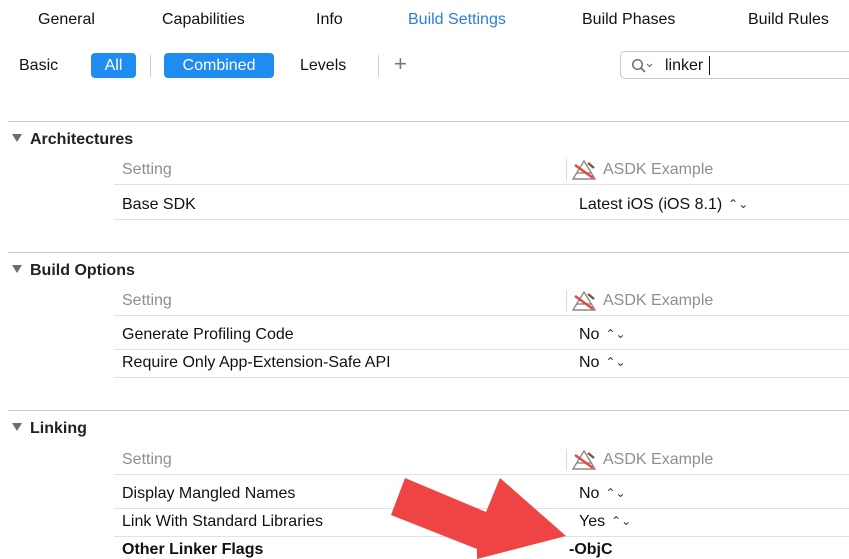  I want to click on setting-row-generate-profiling-code: Generate Profiling Code No ⌃⌄, so click(481, 335).